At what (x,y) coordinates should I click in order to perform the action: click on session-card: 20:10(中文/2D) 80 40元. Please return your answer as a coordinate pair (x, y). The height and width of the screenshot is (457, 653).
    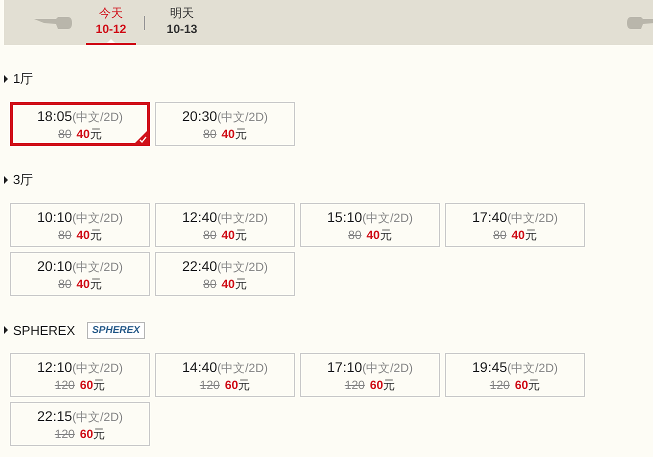
    Looking at the image, I should click on (80, 274).